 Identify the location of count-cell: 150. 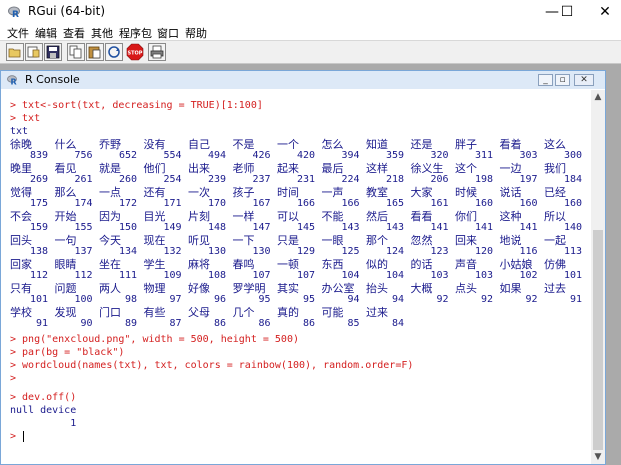
(127, 227).